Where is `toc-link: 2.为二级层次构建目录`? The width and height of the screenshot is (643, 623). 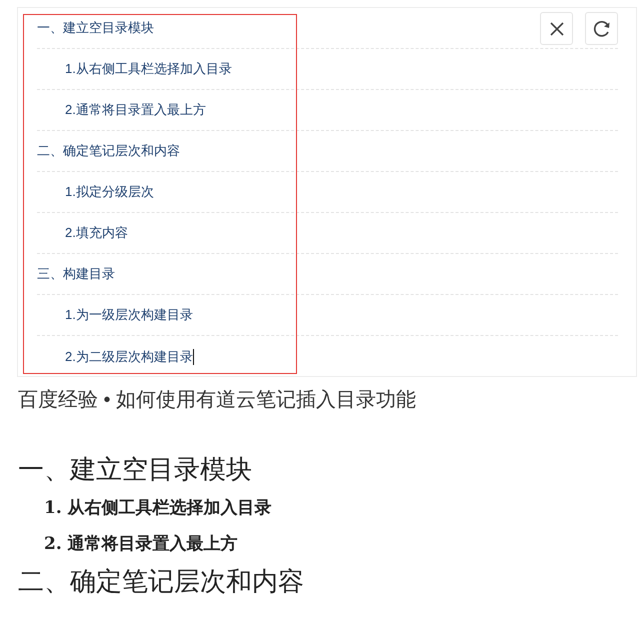 toc-link: 2.为二级层次构建目录 is located at coordinates (129, 356).